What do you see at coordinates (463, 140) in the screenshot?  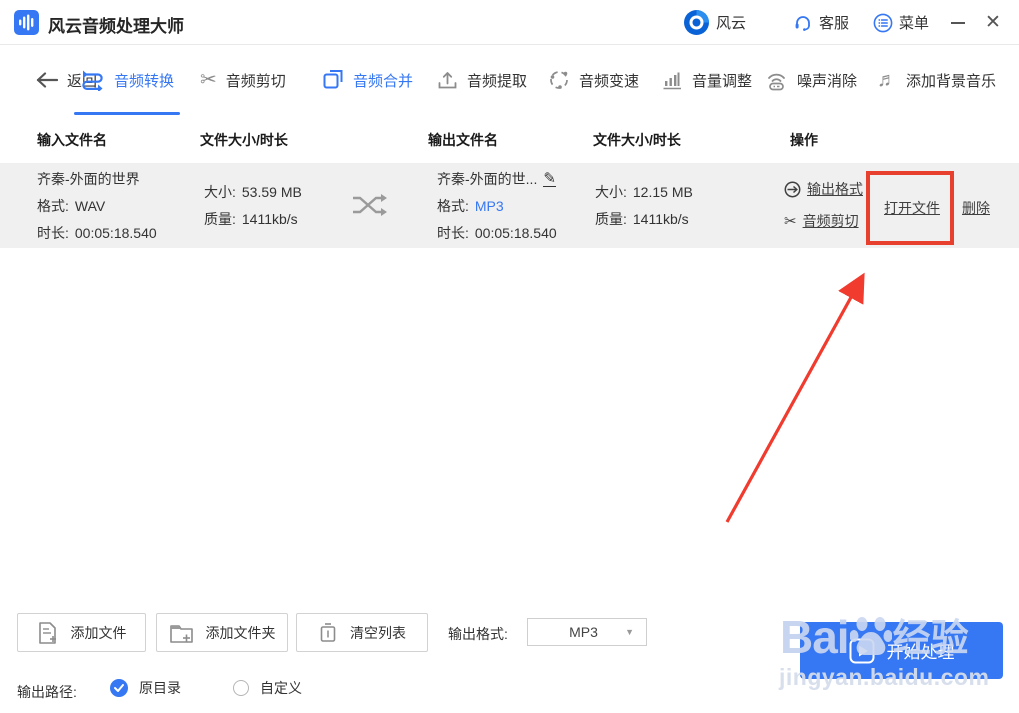 I see `col-output-name: 输出文件名` at bounding box center [463, 140].